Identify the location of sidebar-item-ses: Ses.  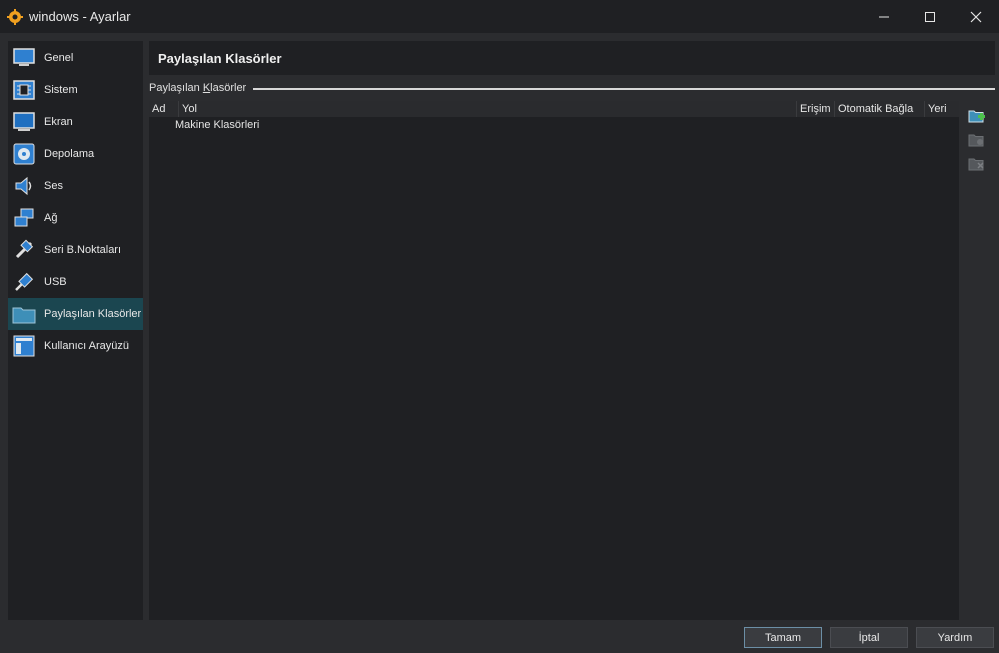
(75, 186).